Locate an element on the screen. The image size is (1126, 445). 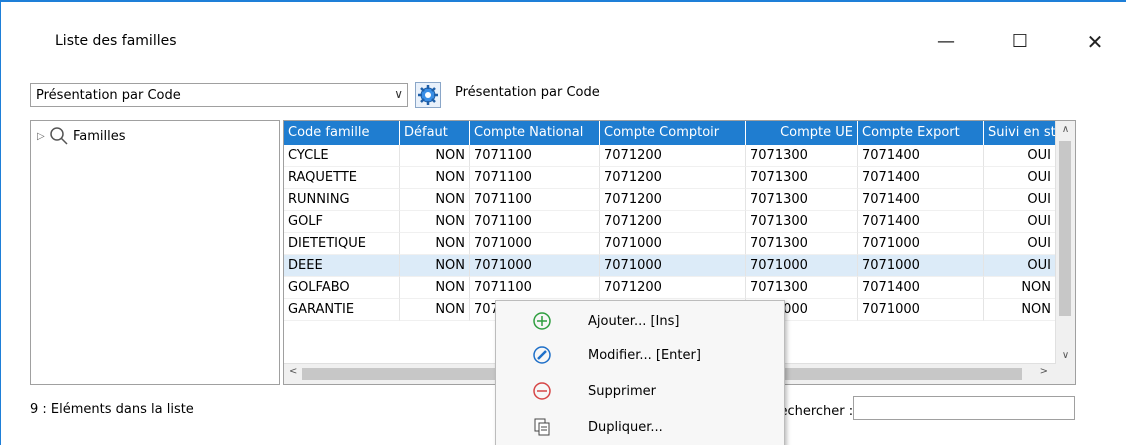
presentation-settings-button is located at coordinates (428, 95).